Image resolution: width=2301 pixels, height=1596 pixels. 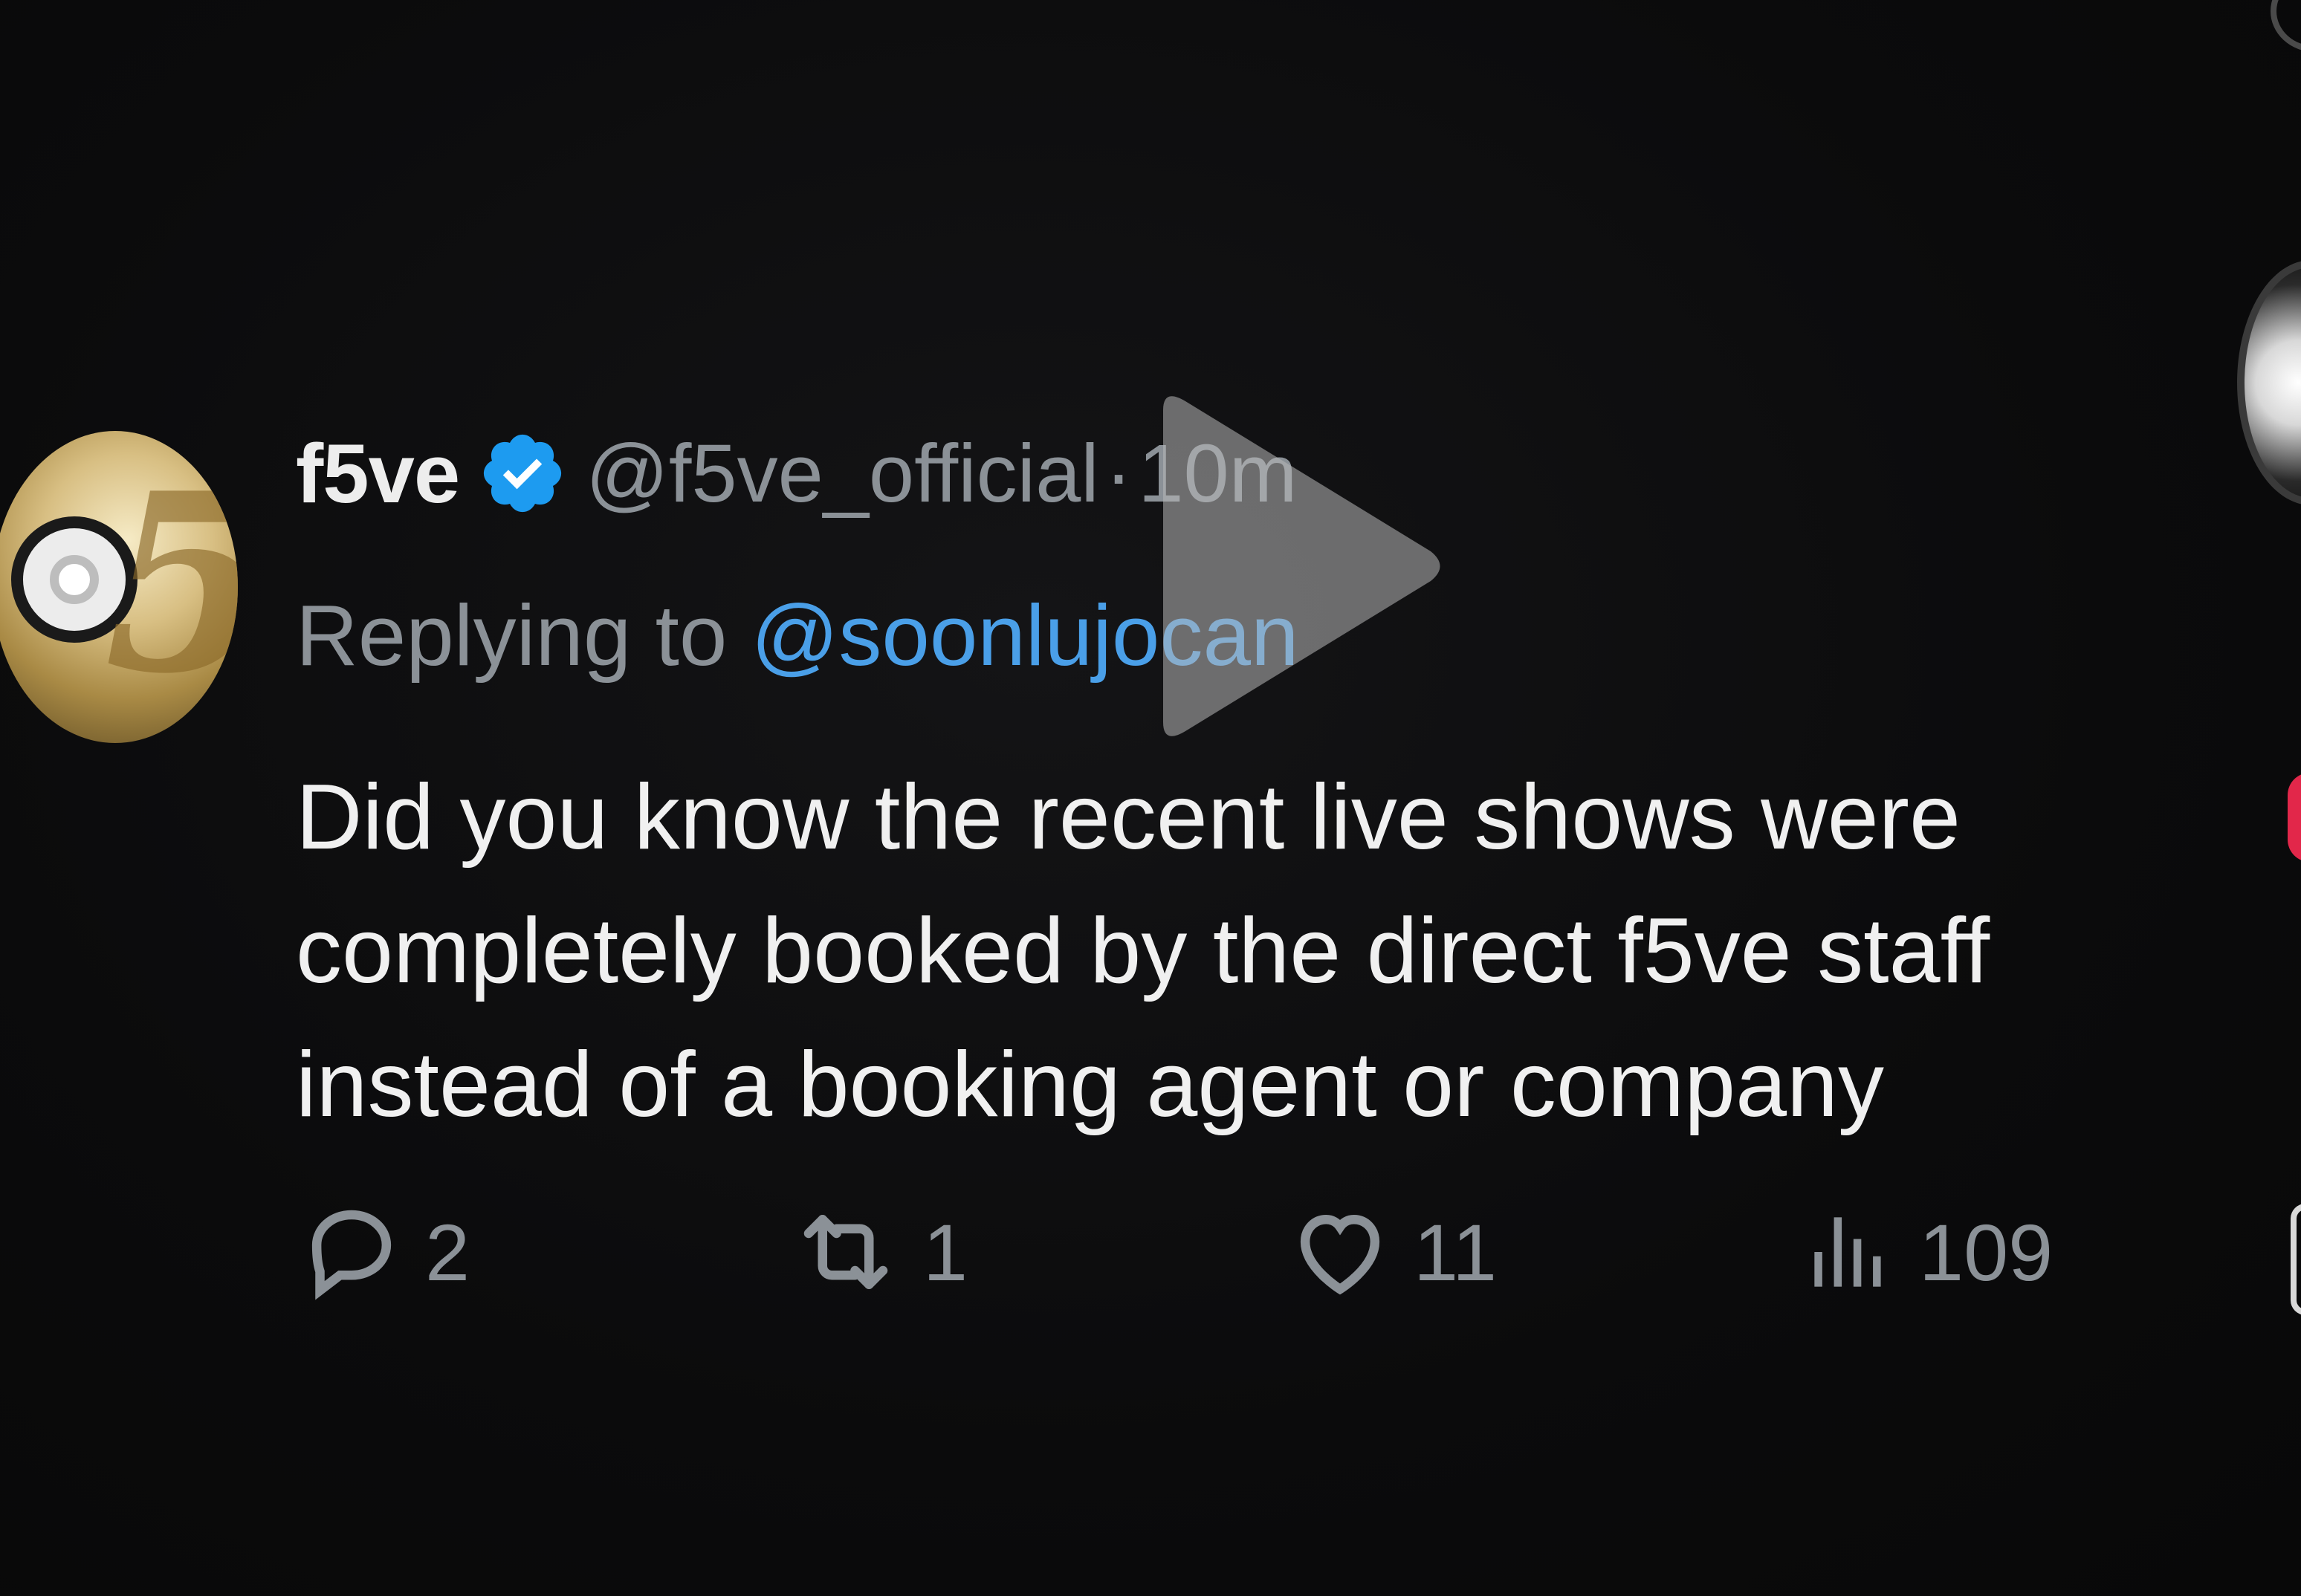 I want to click on replying-prefix: Replying to, so click(x=523, y=636).